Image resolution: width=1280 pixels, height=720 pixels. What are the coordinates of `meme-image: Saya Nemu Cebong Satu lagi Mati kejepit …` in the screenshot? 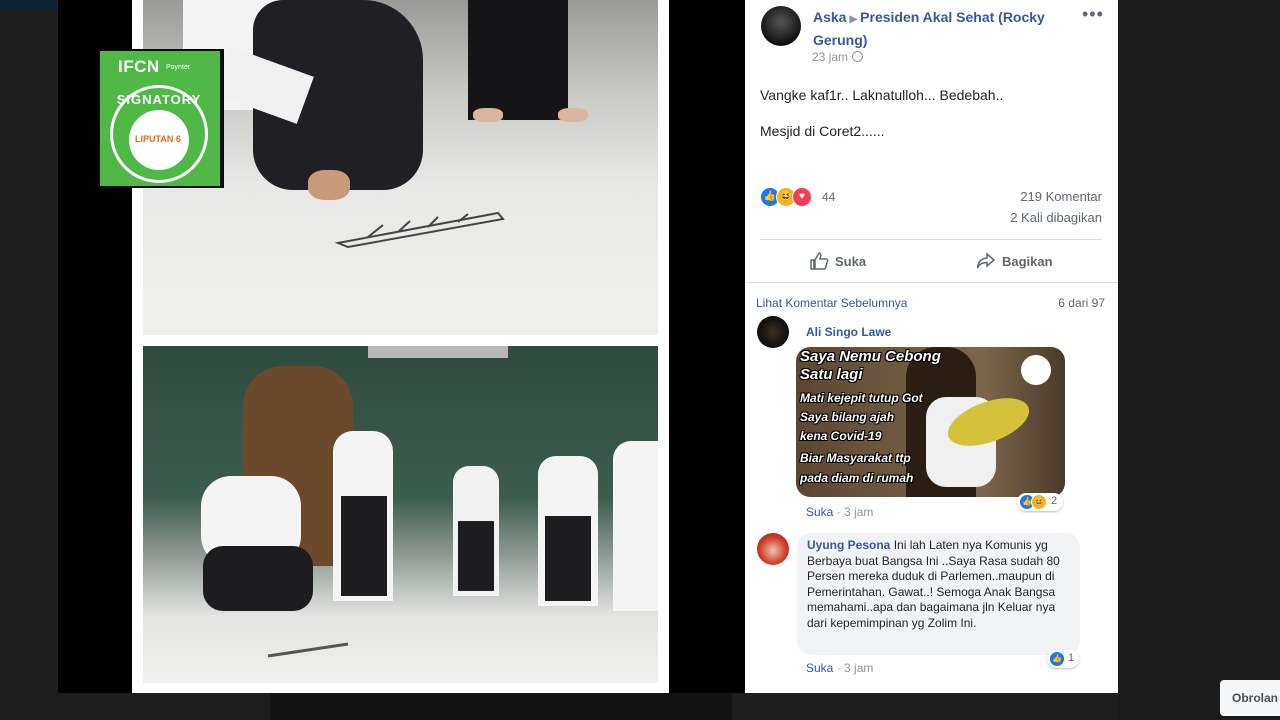 It's located at (930, 422).